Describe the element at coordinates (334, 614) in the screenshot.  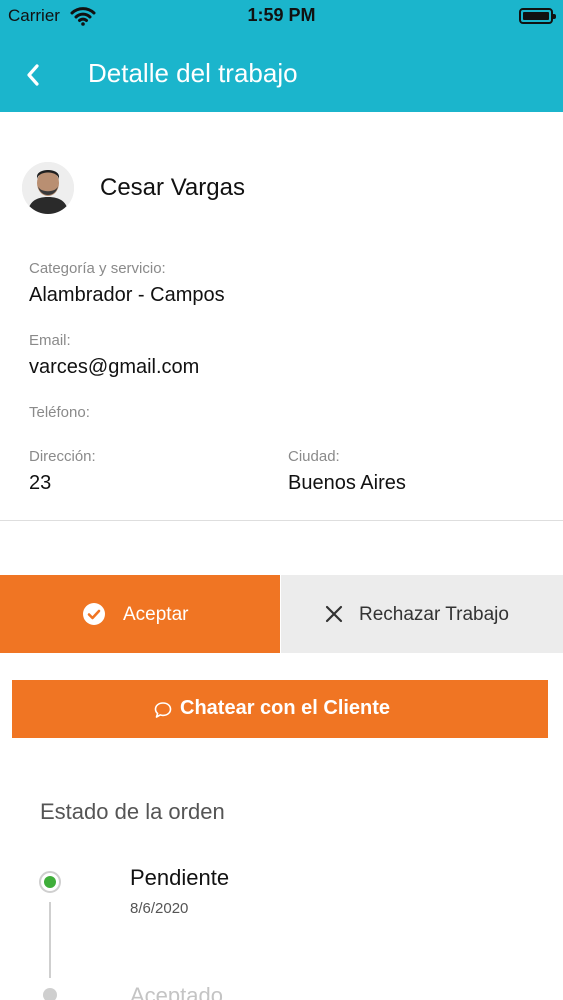
I see `close-icon` at that location.